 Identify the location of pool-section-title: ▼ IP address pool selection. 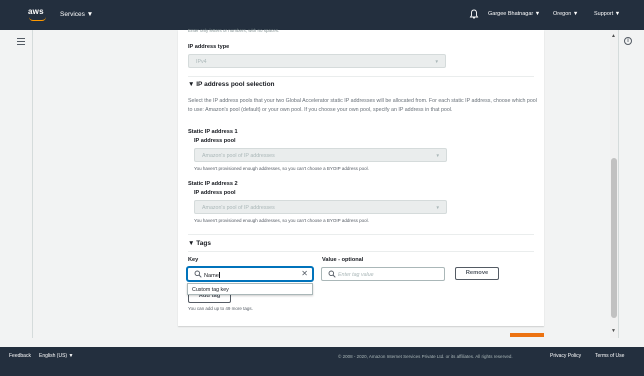
(231, 84).